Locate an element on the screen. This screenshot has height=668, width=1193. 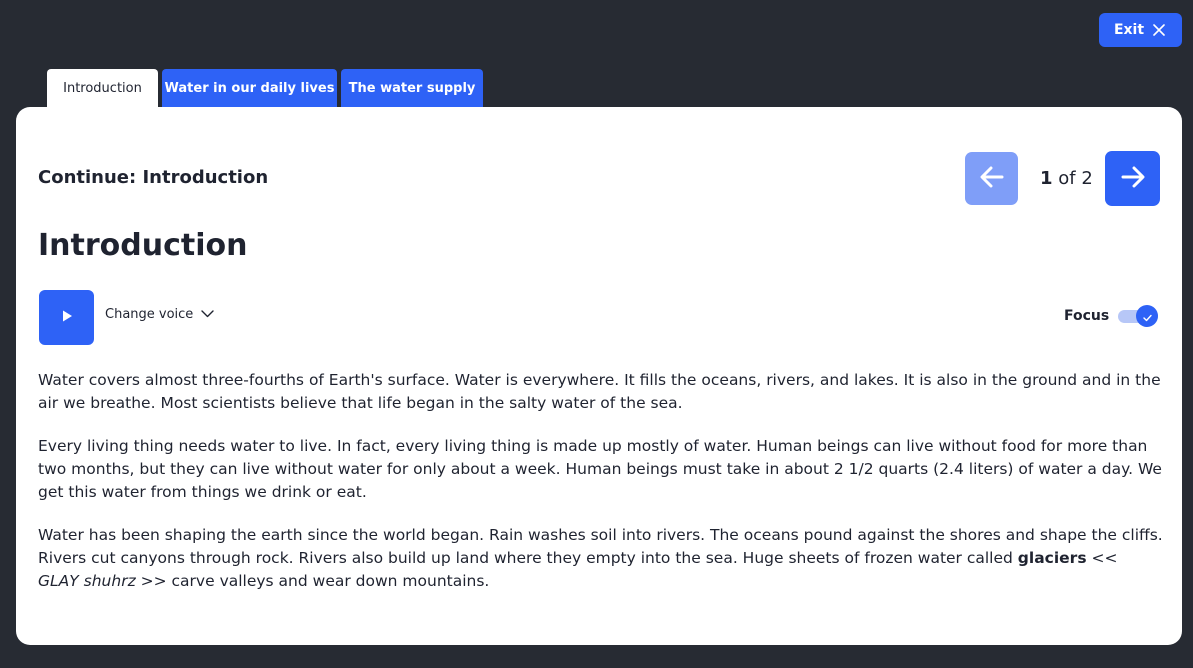
paragraph-text: carve valleys and wear down mountains. is located at coordinates (328, 581).